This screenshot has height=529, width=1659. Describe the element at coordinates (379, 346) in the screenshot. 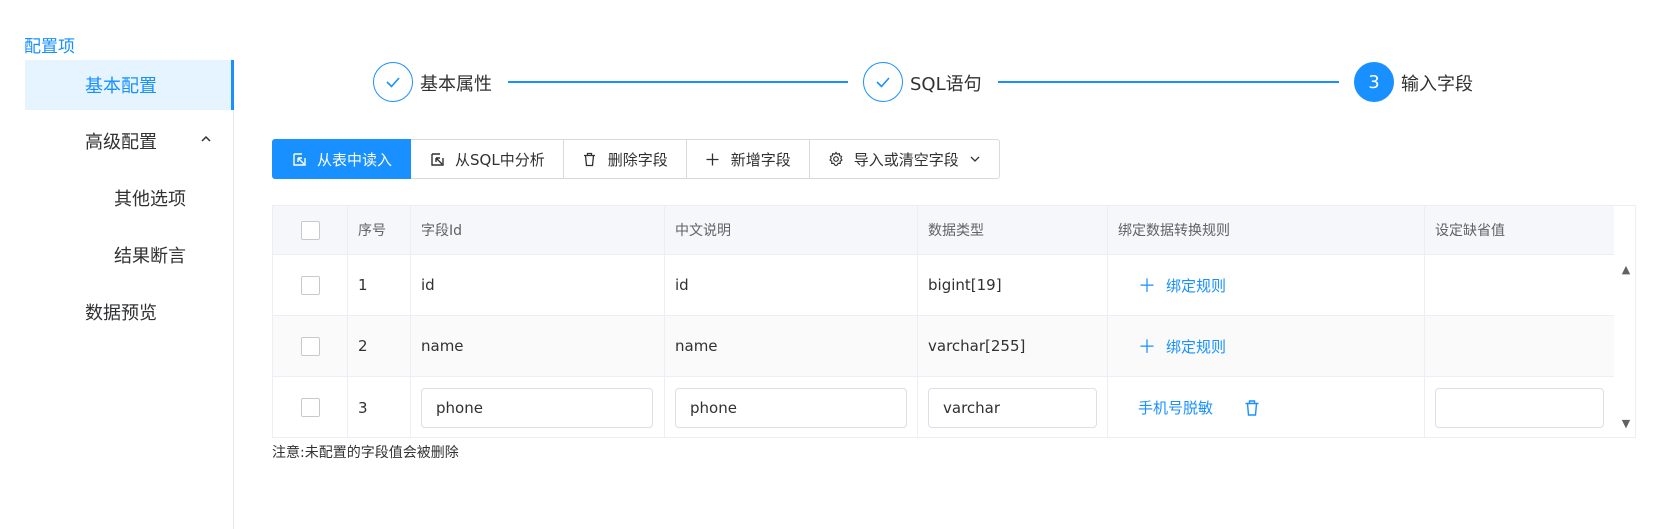

I see `cell-index: 2` at that location.